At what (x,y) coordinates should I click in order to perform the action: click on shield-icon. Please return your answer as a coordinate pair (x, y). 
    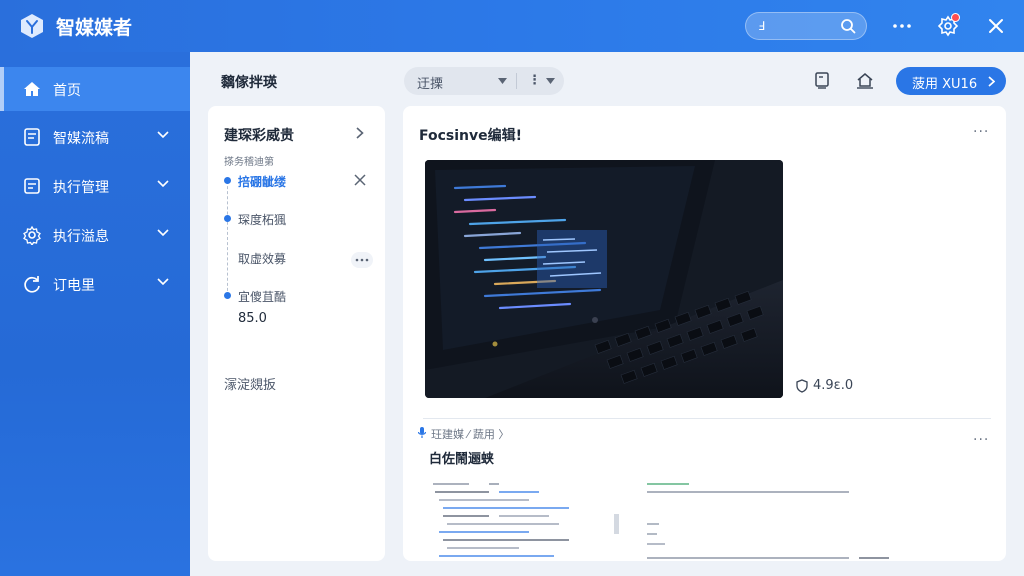
    Looking at the image, I should click on (802, 386).